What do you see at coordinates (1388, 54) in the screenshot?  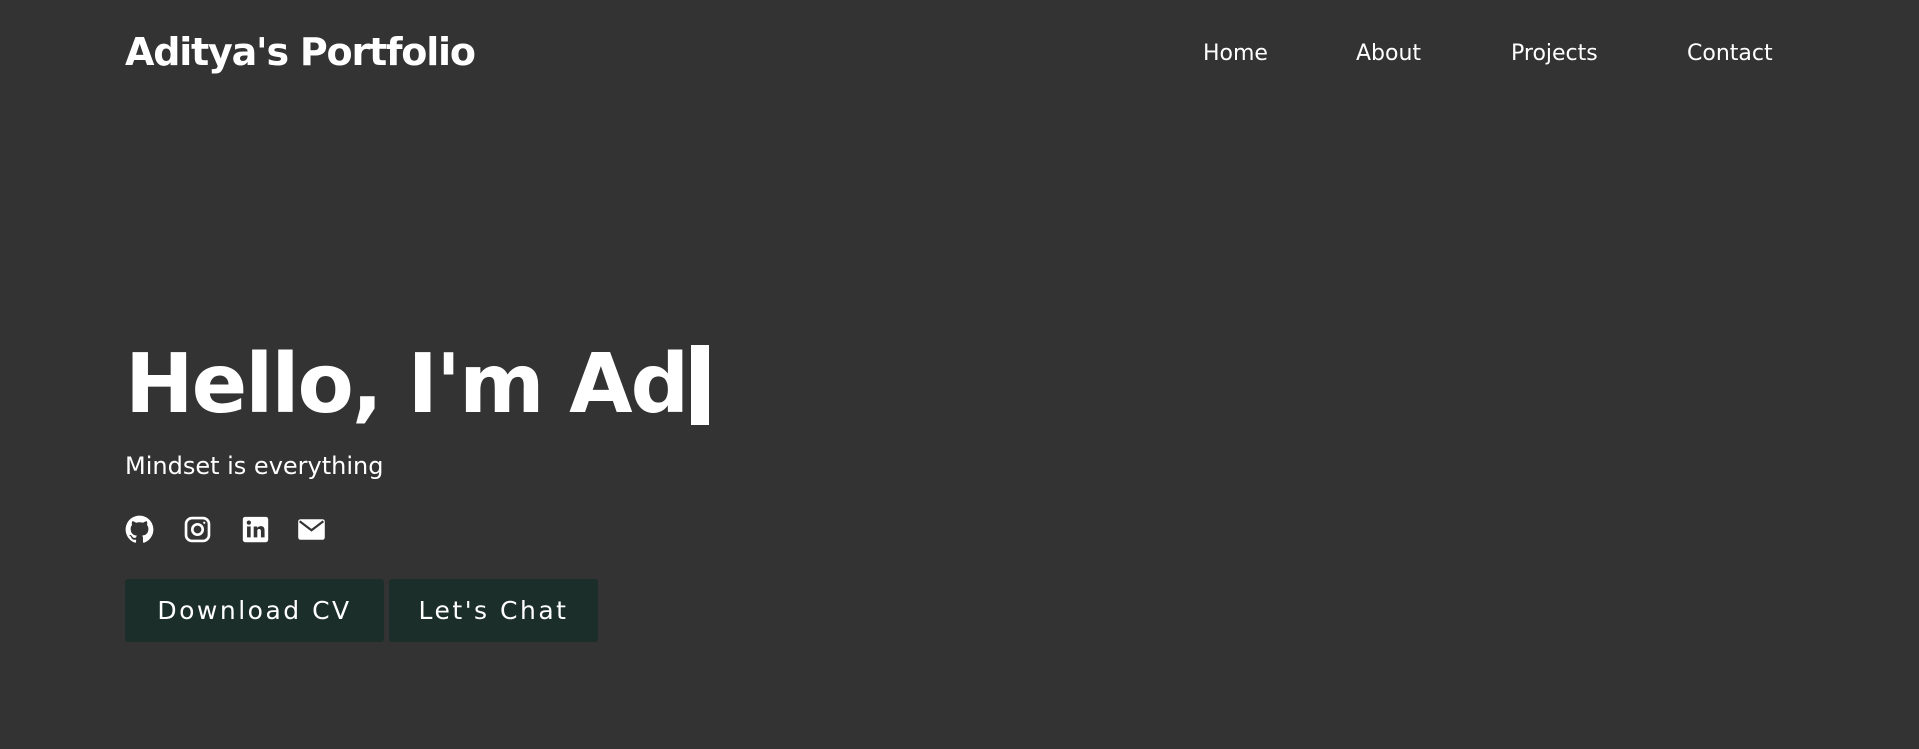 I see `nav-link-about: About` at bounding box center [1388, 54].